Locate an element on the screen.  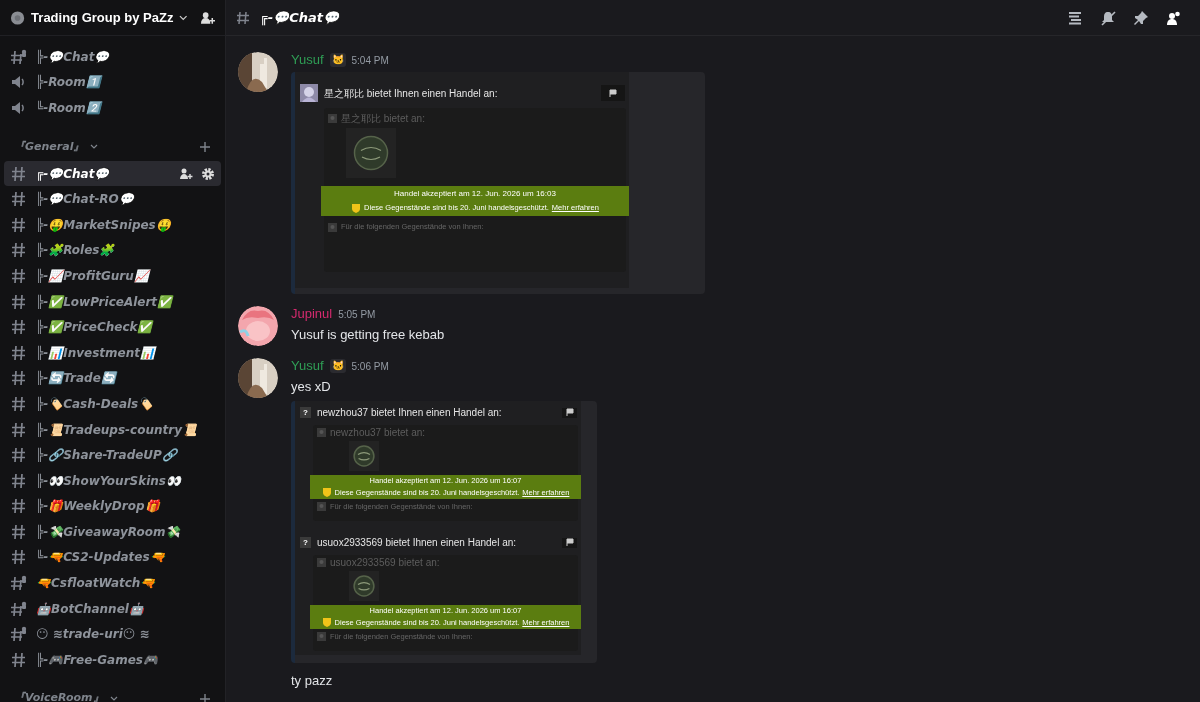
channel-item: 😶 ≋trade-uri😶 ≋ is located at coordinates (112, 634).